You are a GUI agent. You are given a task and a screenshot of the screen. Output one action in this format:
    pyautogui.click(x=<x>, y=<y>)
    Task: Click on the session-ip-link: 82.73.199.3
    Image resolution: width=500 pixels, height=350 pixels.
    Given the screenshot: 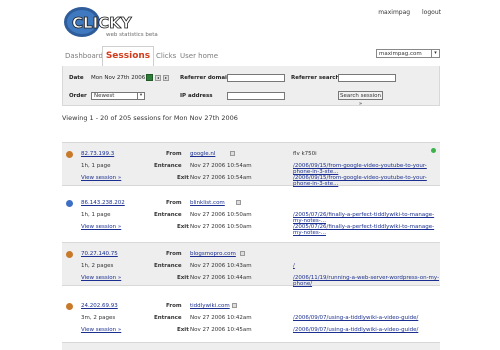 What is the action you would take?
    pyautogui.click(x=97, y=154)
    